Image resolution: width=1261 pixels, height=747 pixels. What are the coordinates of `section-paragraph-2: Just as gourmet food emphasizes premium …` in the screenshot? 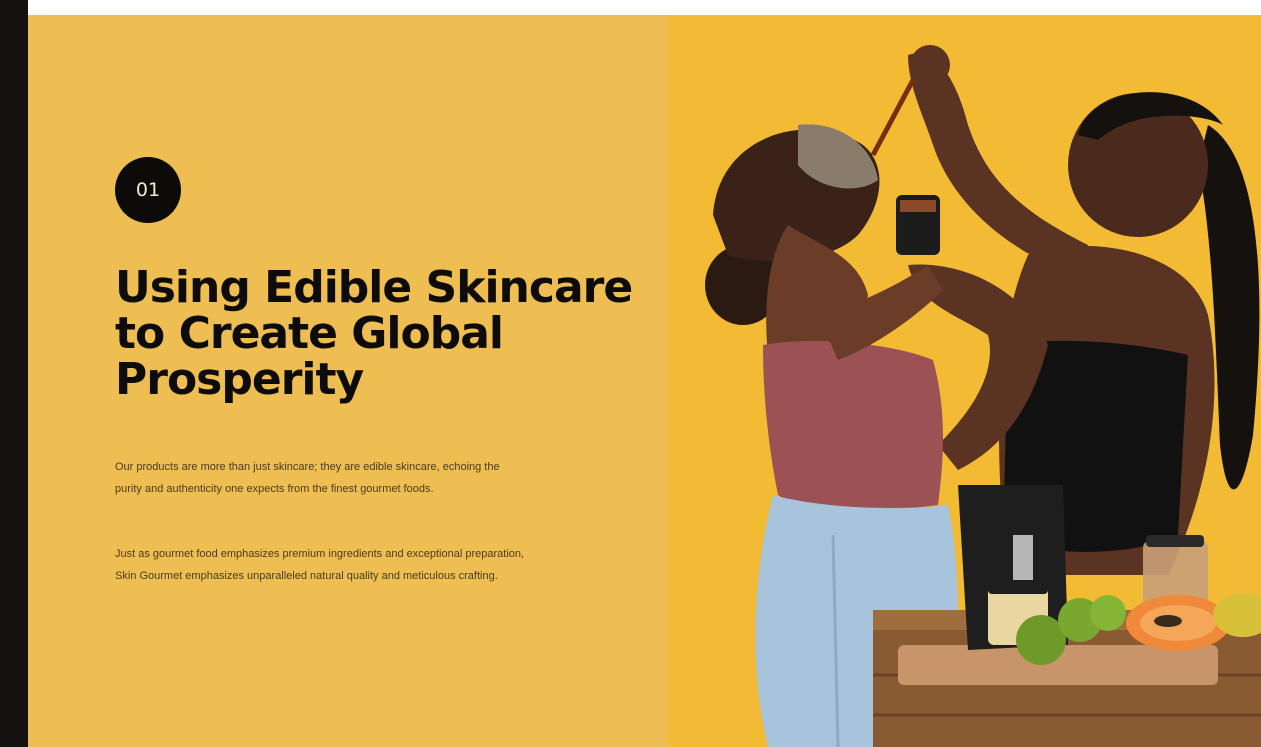 It's located at (320, 565).